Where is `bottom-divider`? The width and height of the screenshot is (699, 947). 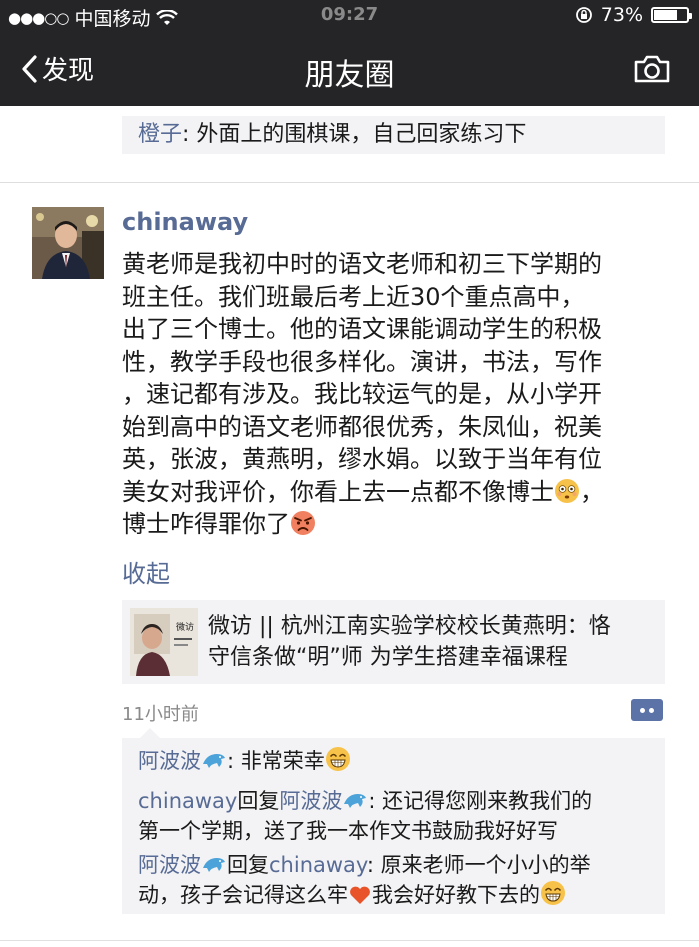 bottom-divider is located at coordinates (349, 940).